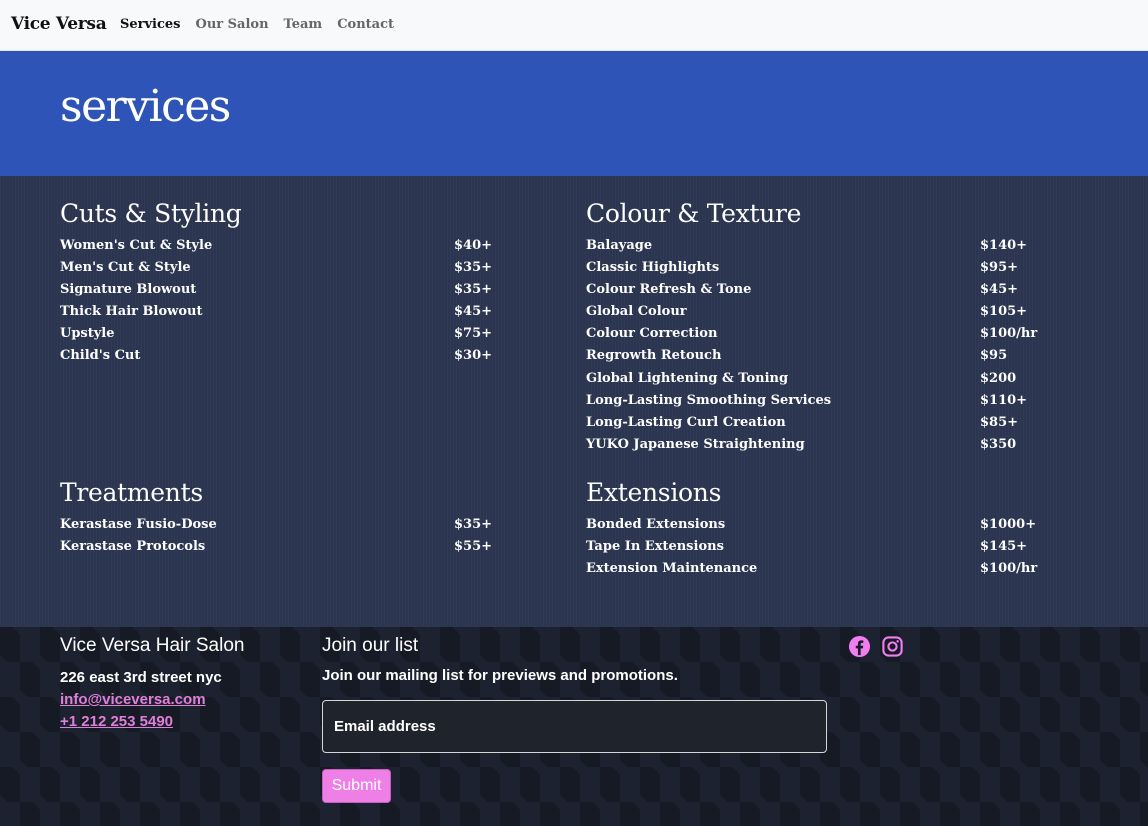  Describe the element at coordinates (816, 448) in the screenshot. I see `service-row: YUKO Japanese Straightening $350` at that location.